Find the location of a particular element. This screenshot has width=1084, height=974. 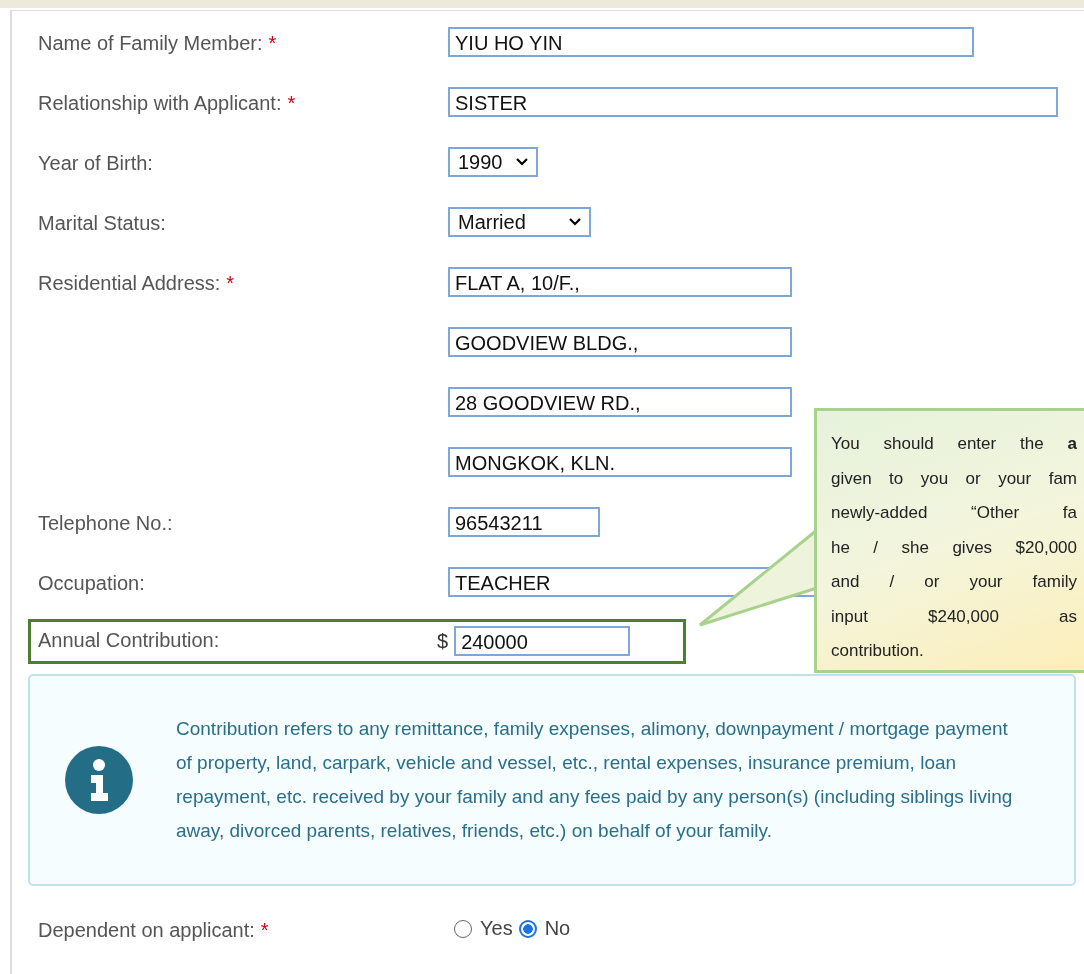

callout-text: he / she gives $20,000 is located at coordinates (954, 547).